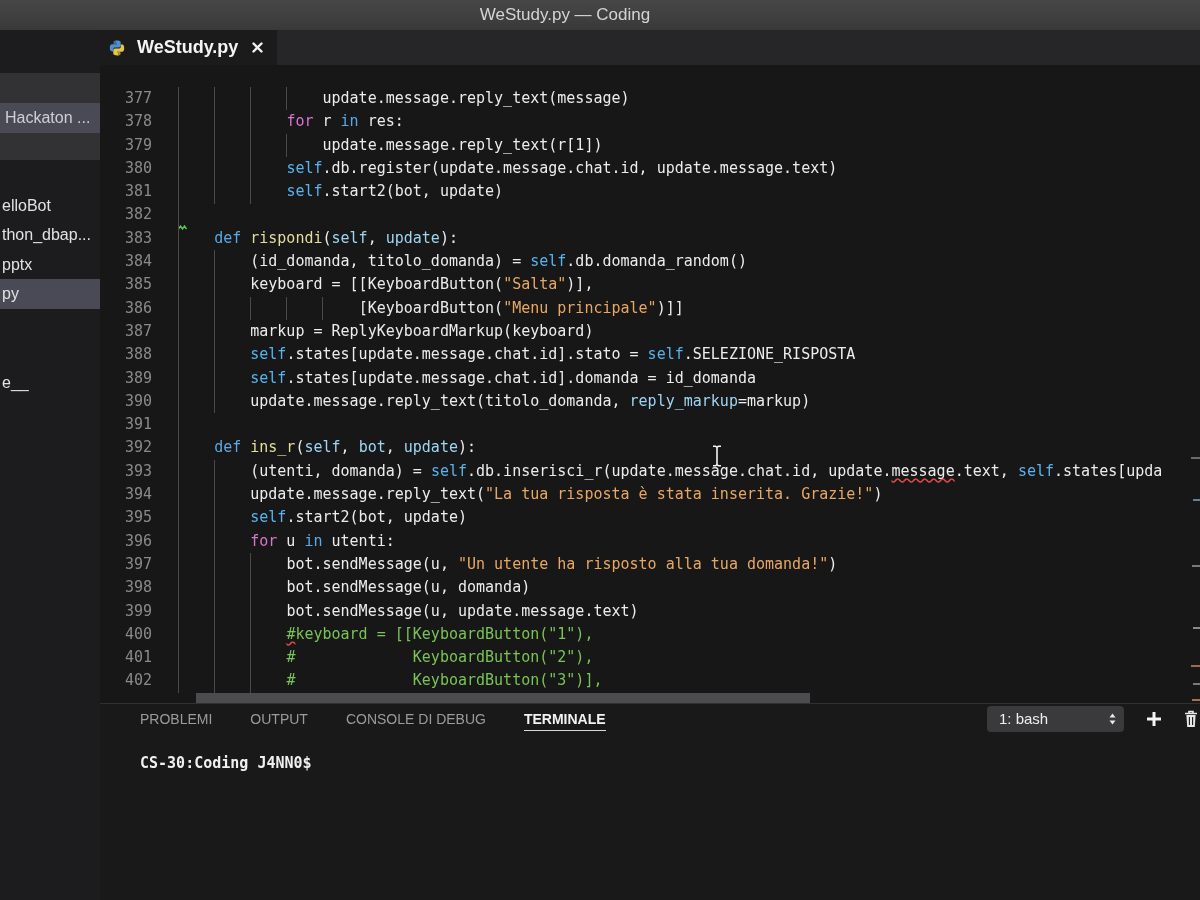  I want to click on code-line: update.message.reply_text(titolo_domanda, reply_markup=markup), so click(530, 401).